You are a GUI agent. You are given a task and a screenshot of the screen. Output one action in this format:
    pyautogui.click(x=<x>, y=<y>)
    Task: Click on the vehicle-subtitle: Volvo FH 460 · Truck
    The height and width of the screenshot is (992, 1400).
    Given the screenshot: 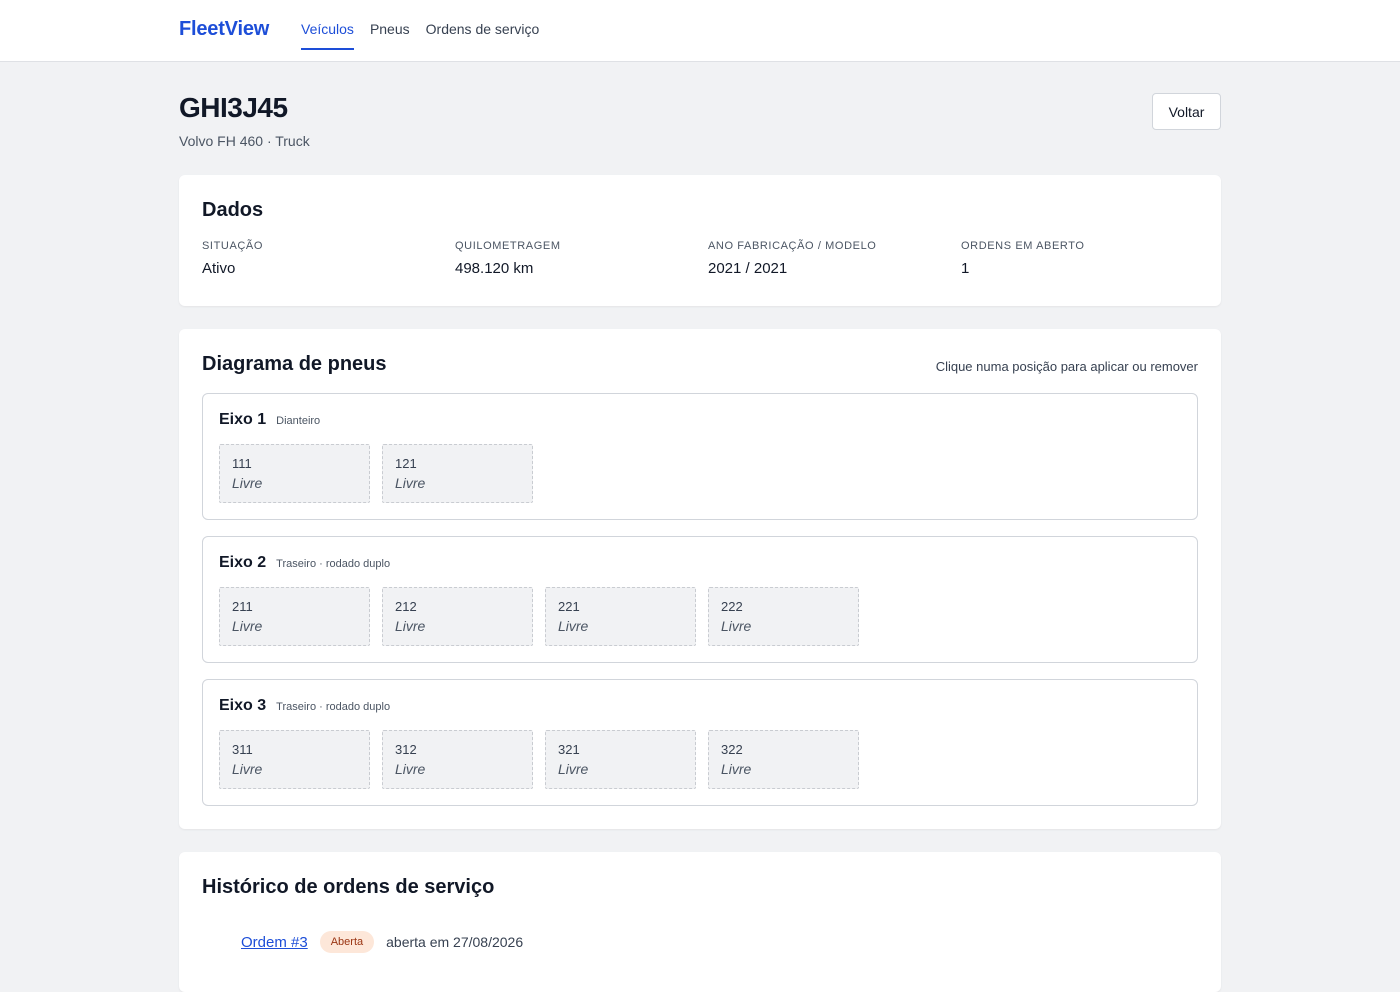 What is the action you would take?
    pyautogui.click(x=244, y=141)
    